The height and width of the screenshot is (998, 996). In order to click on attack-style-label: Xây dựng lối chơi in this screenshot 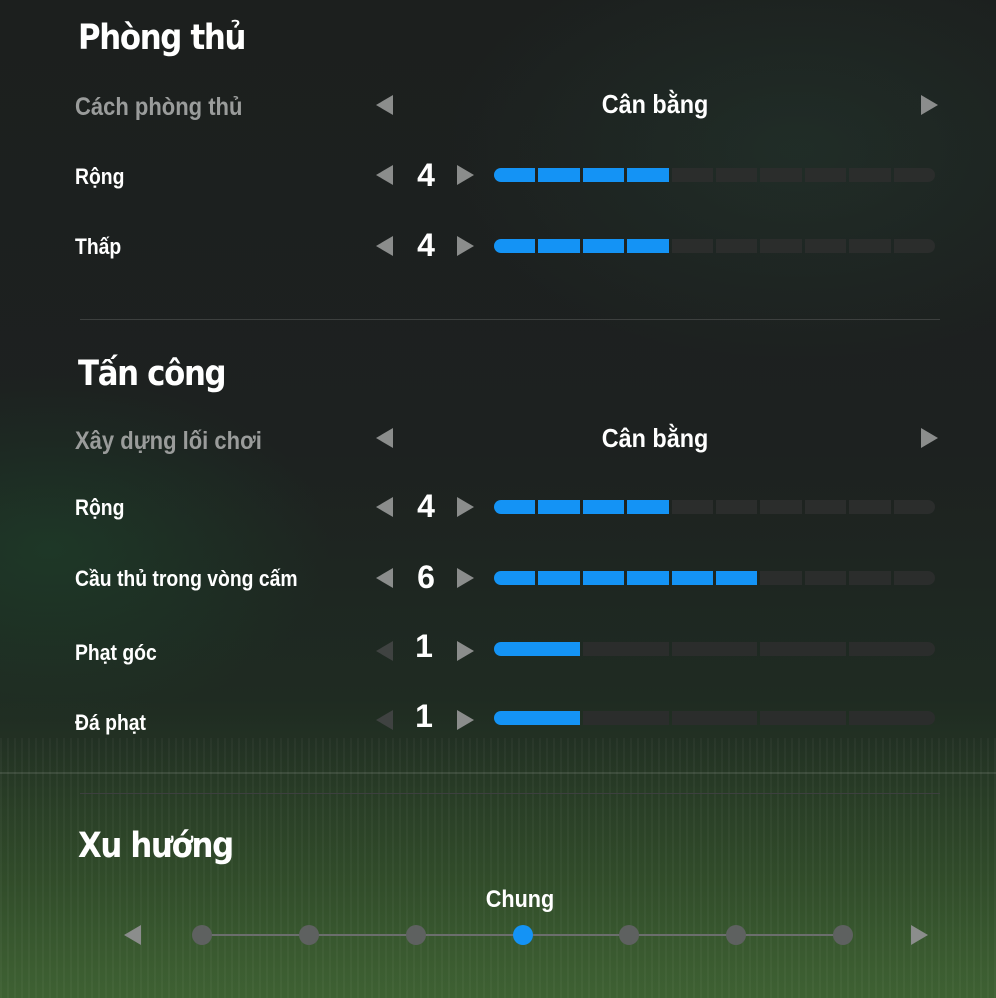, I will do `click(168, 441)`.